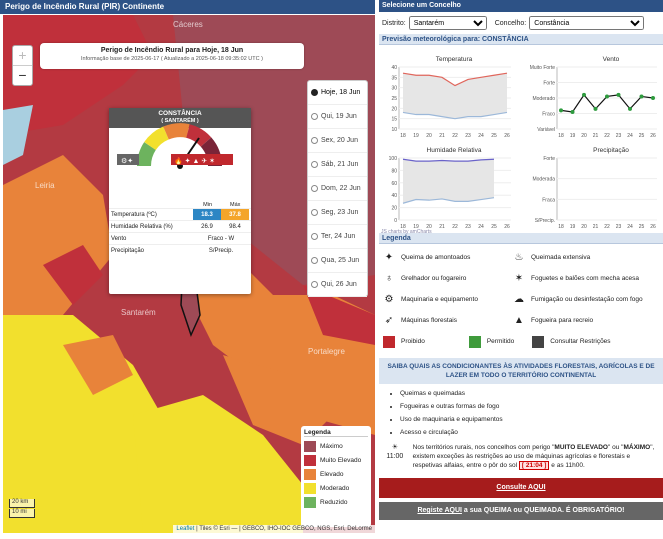 The height and width of the screenshot is (539, 663). I want to click on day-option: Ter, 24 Jun, so click(337, 237).